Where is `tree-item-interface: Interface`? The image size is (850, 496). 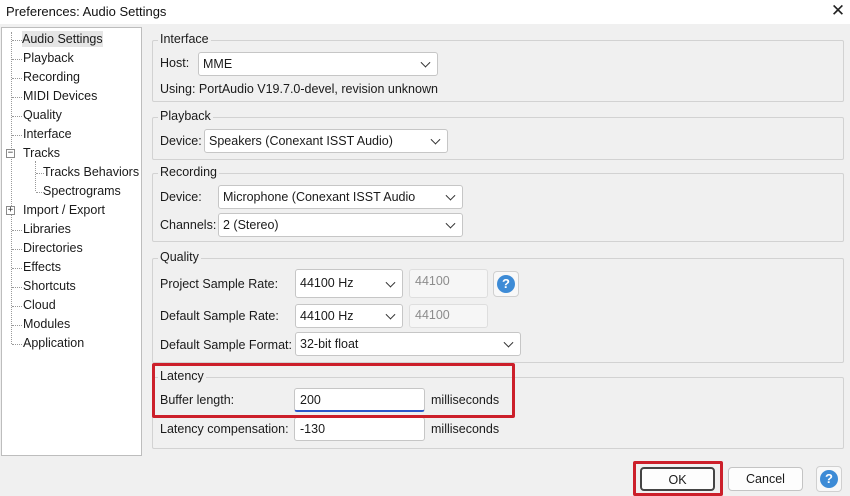 tree-item-interface: Interface is located at coordinates (47, 134).